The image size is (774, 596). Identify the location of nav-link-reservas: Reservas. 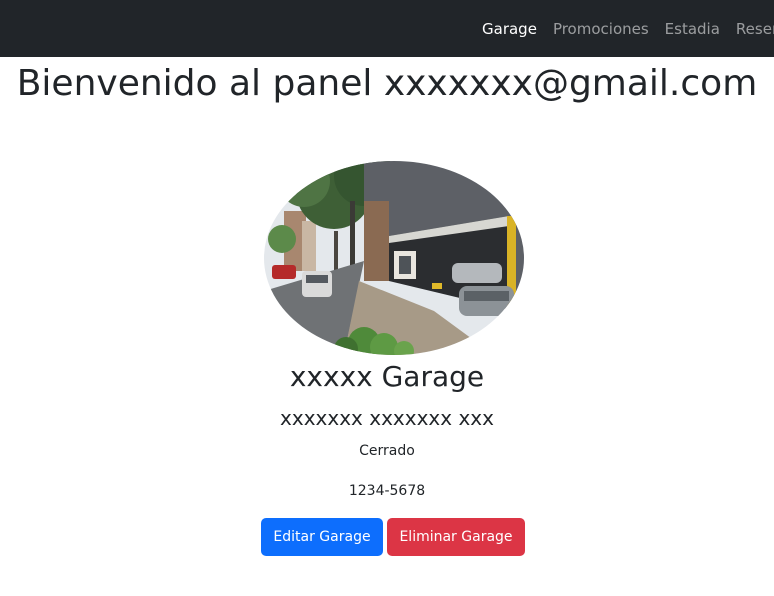
(751, 29).